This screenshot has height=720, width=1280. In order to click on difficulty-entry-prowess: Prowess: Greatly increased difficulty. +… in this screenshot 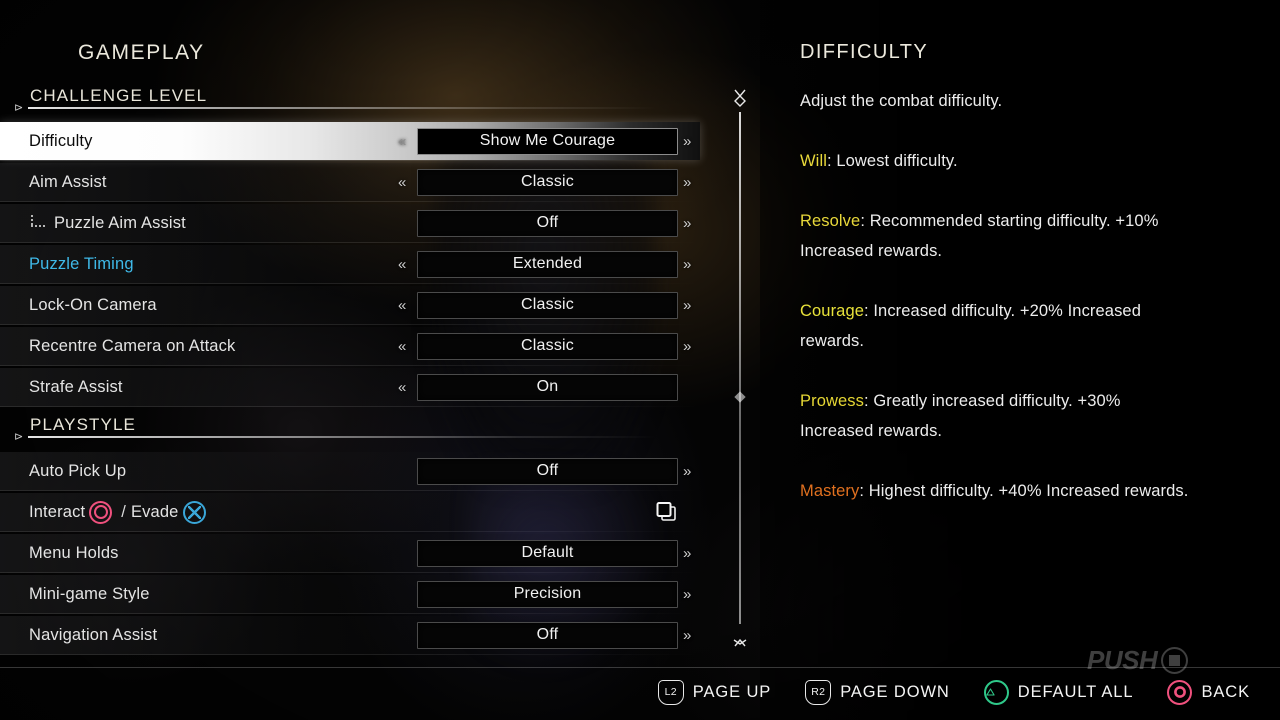, I will do `click(996, 416)`.